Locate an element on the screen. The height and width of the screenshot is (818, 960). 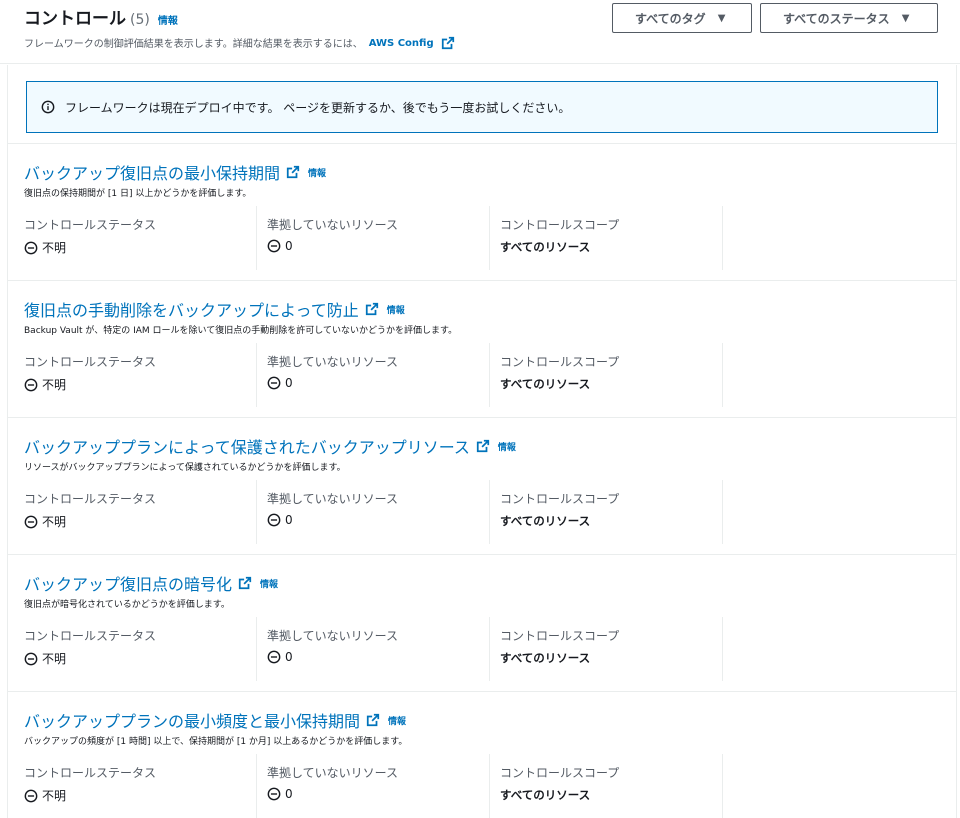
control-title: バックアッププランによって保護されたバックアップリソース is located at coordinates (247, 447).